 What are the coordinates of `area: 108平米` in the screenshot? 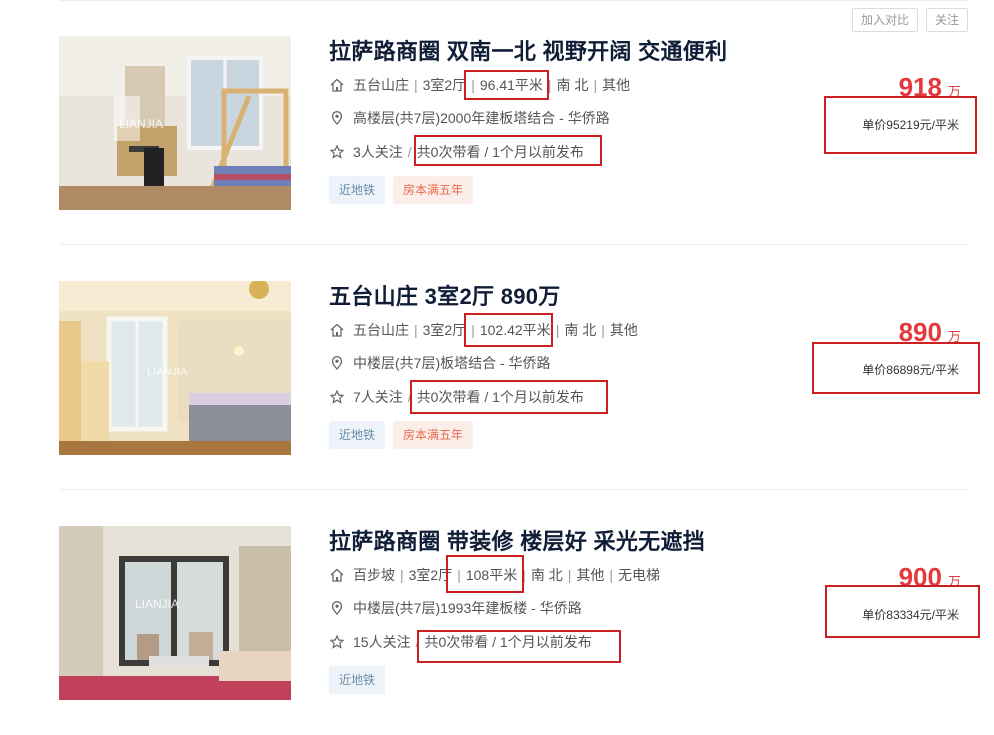 It's located at (491, 575).